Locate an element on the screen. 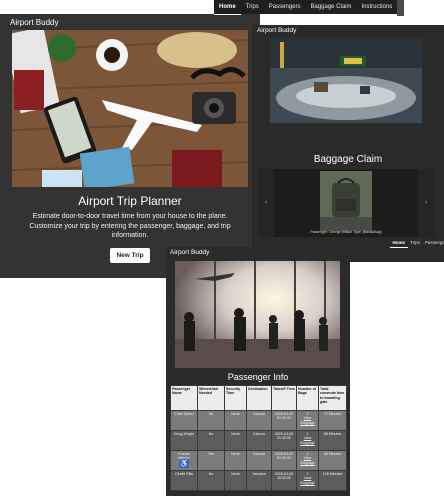 This screenshot has height=496, width=444. destination-cell: Jamaica is located at coordinates (259, 480).